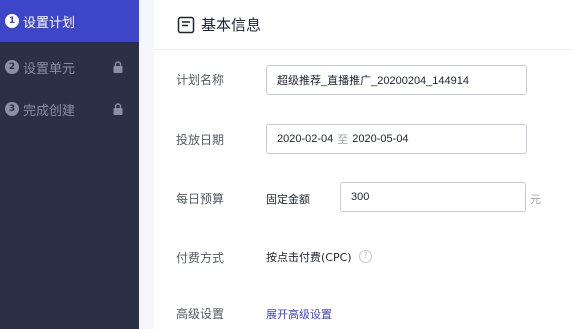  What do you see at coordinates (299, 314) in the screenshot?
I see `expand-advanced-link: 展开高级设置` at bounding box center [299, 314].